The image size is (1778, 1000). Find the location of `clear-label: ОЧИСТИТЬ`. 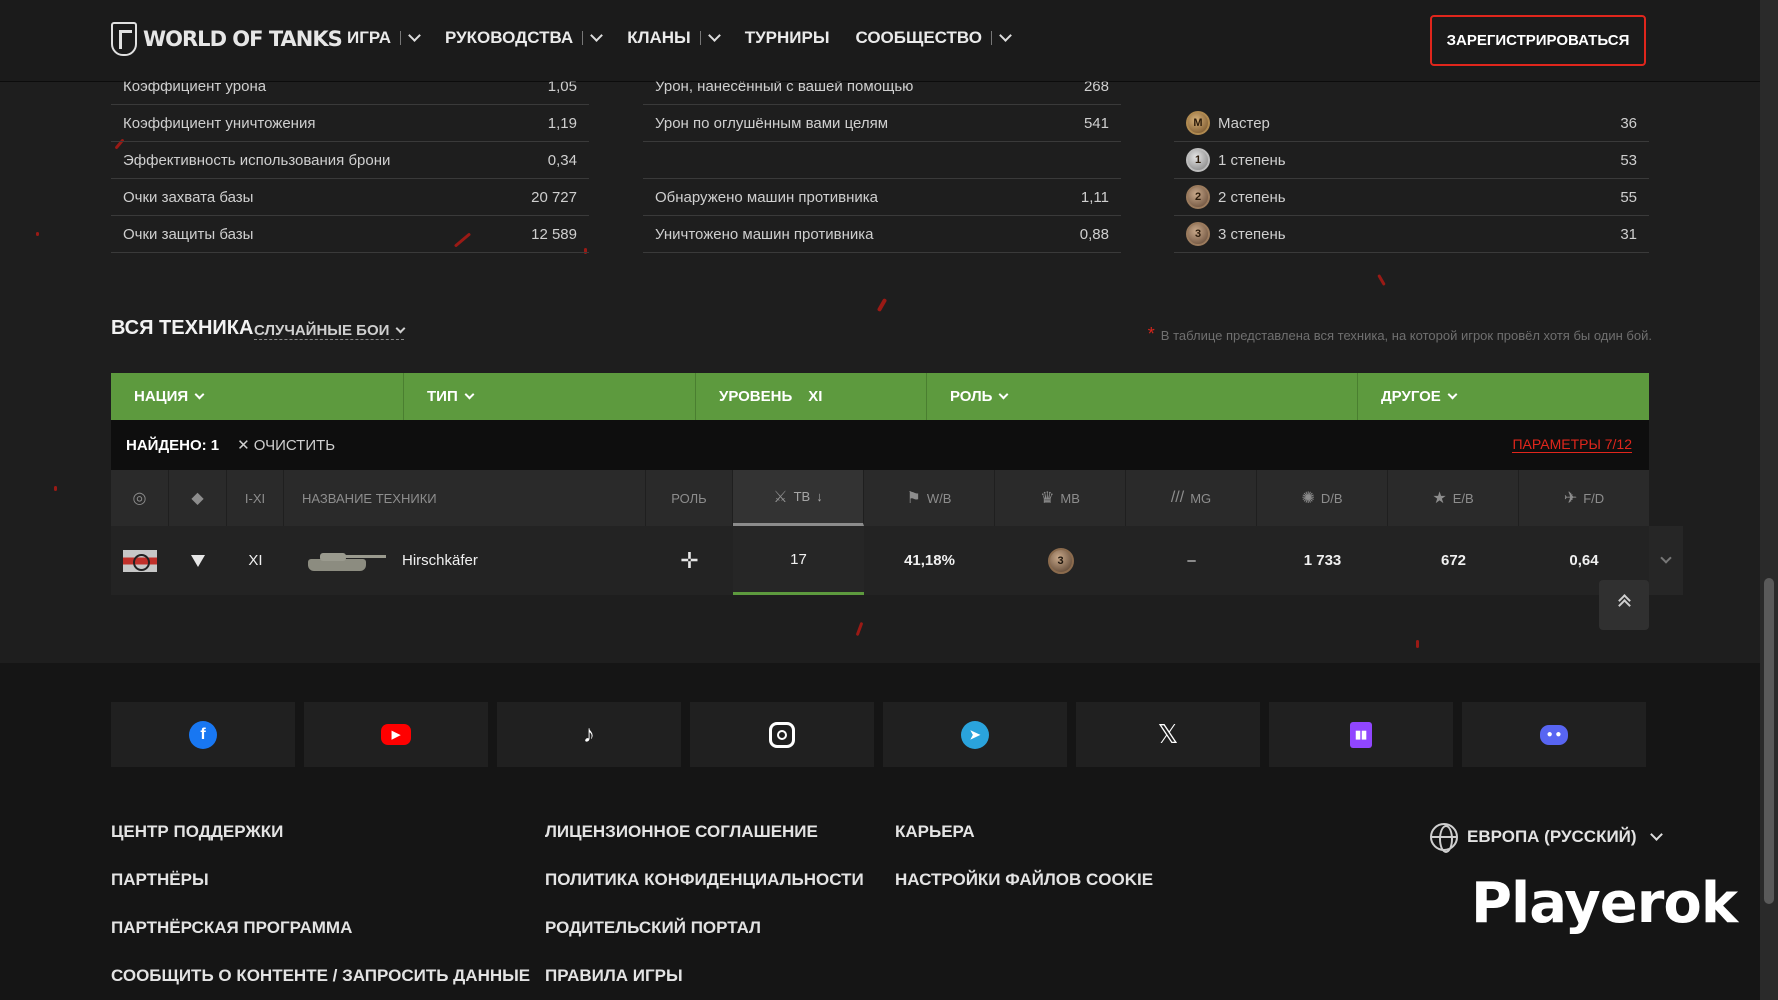

clear-label: ОЧИСТИТЬ is located at coordinates (294, 445).